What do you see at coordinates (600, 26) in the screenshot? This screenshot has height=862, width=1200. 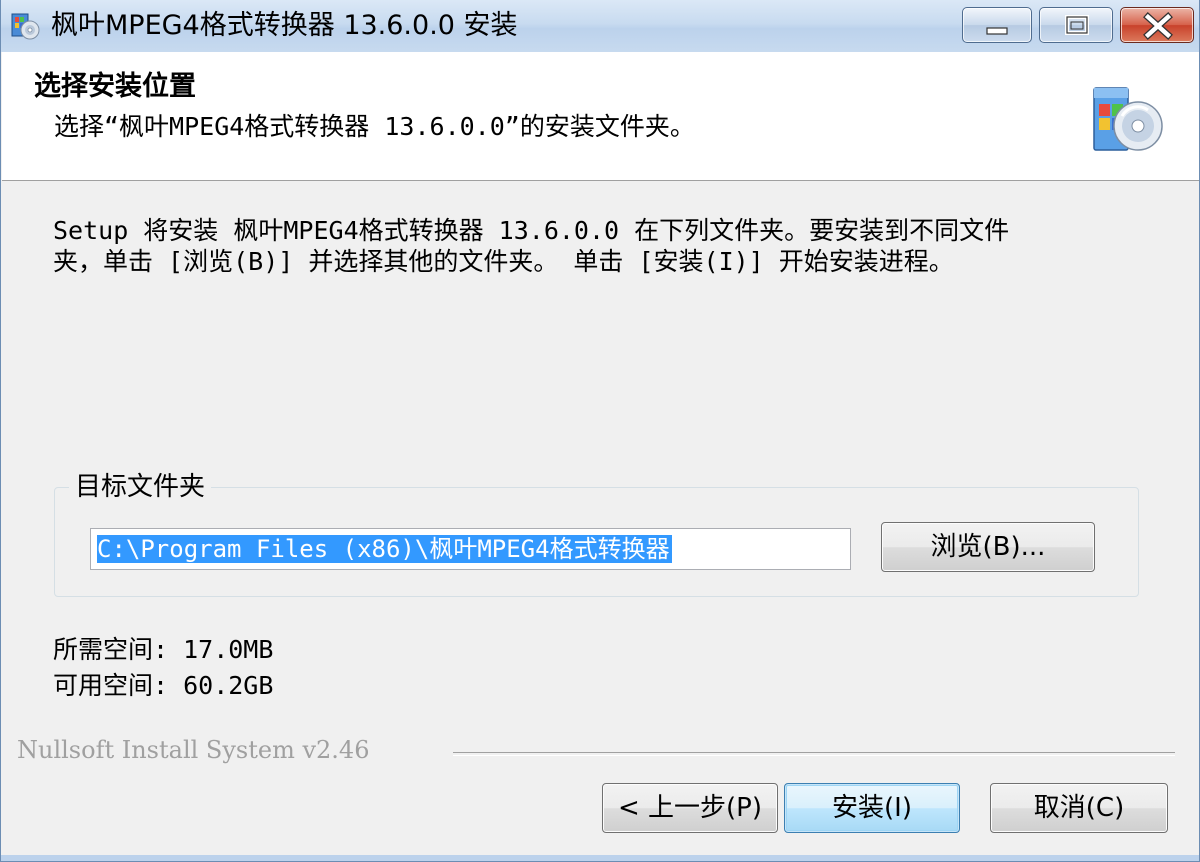 I see `title-bar: 枫叶MPEG4格式转换器 13.6.0.0 安装` at bounding box center [600, 26].